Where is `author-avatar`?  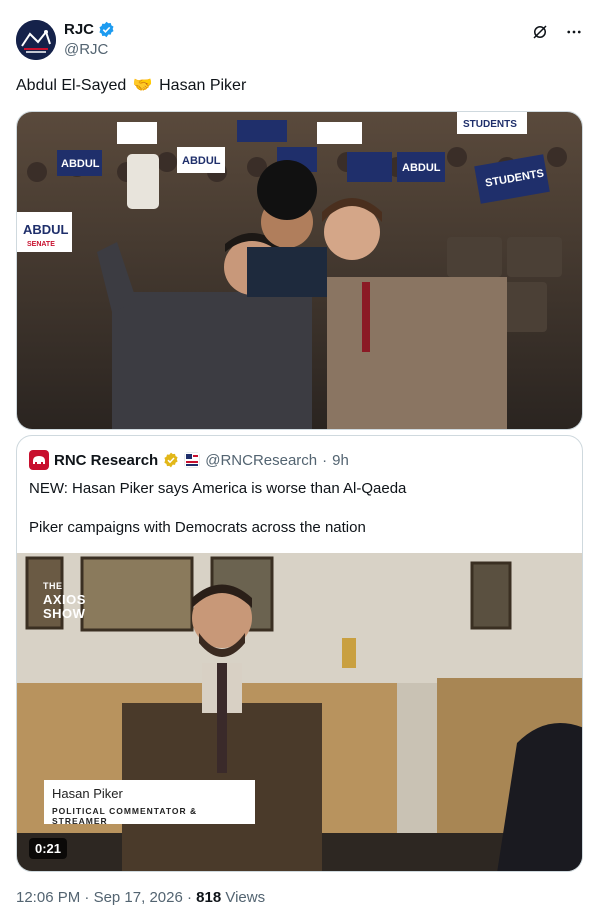
author-avatar is located at coordinates (36, 40).